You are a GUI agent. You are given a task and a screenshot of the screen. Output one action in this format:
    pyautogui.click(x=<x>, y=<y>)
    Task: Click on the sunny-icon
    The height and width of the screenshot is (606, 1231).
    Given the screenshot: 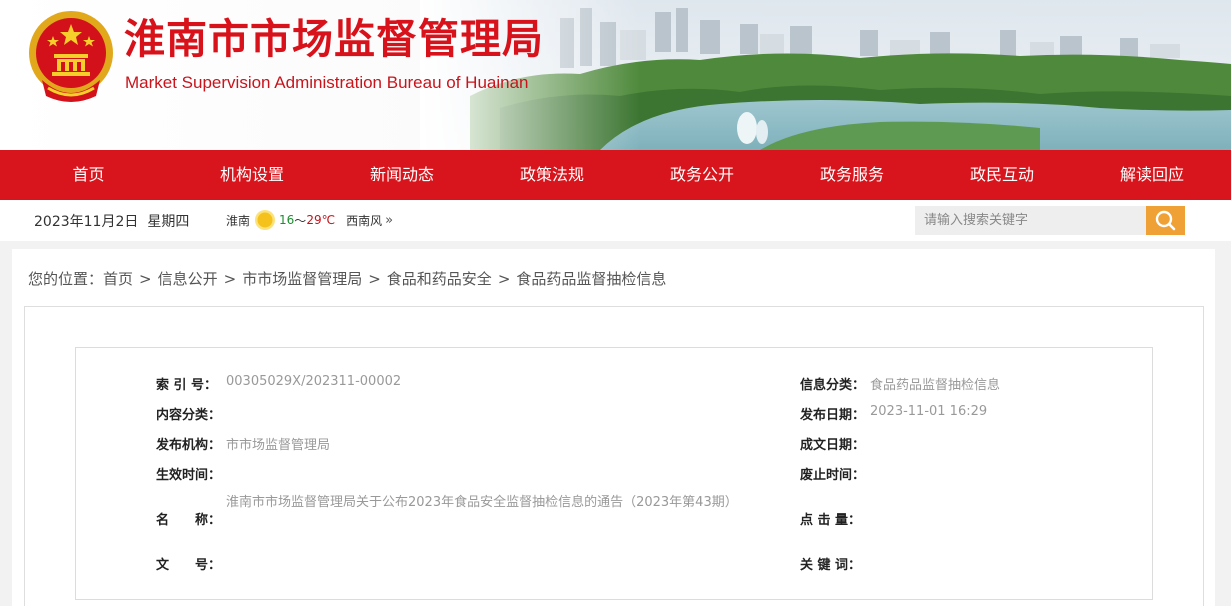 What is the action you would take?
    pyautogui.click(x=265, y=220)
    